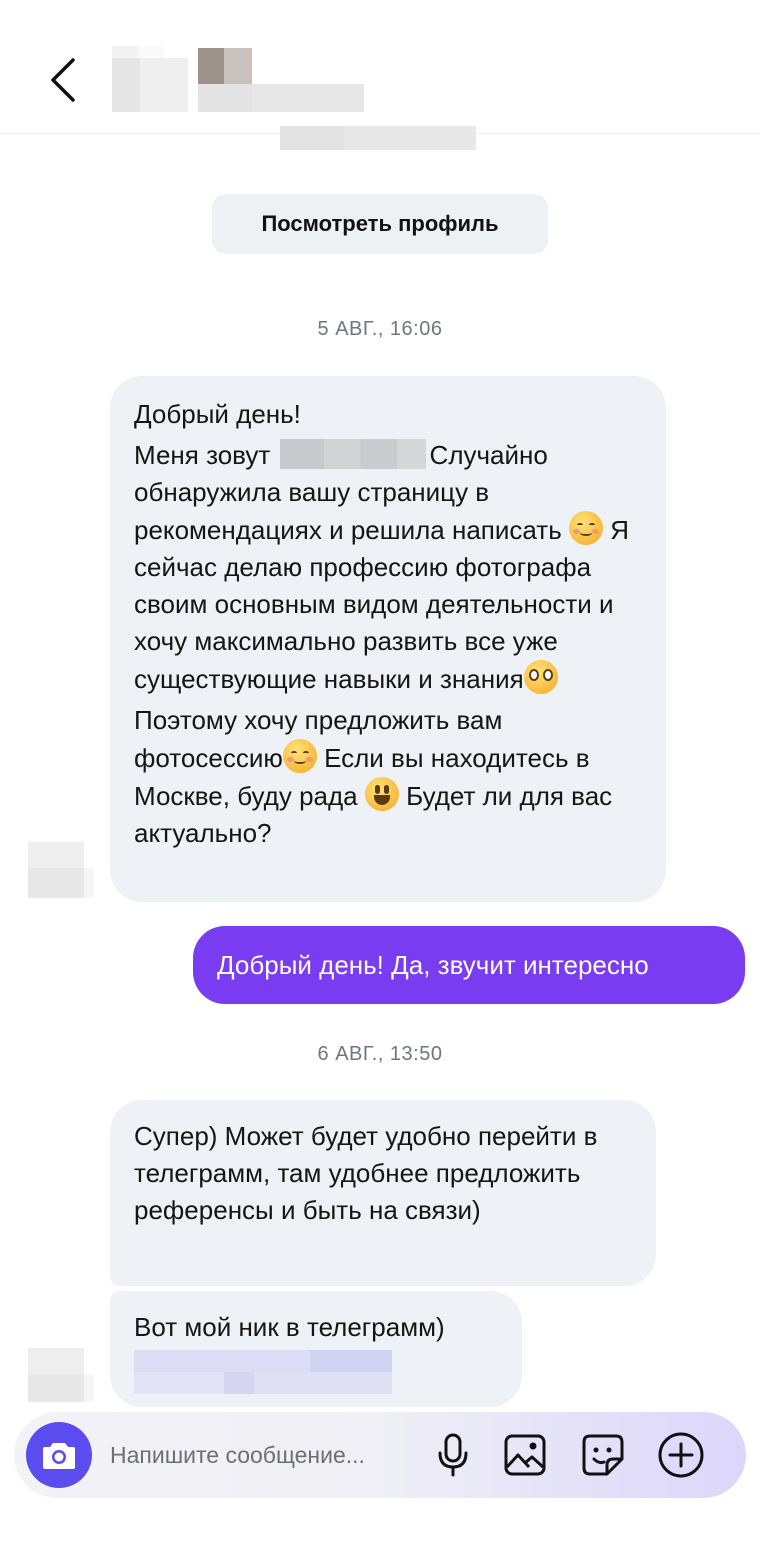  Describe the element at coordinates (380, 224) in the screenshot. I see `view-profile-button: Посмотреть профиль` at that location.